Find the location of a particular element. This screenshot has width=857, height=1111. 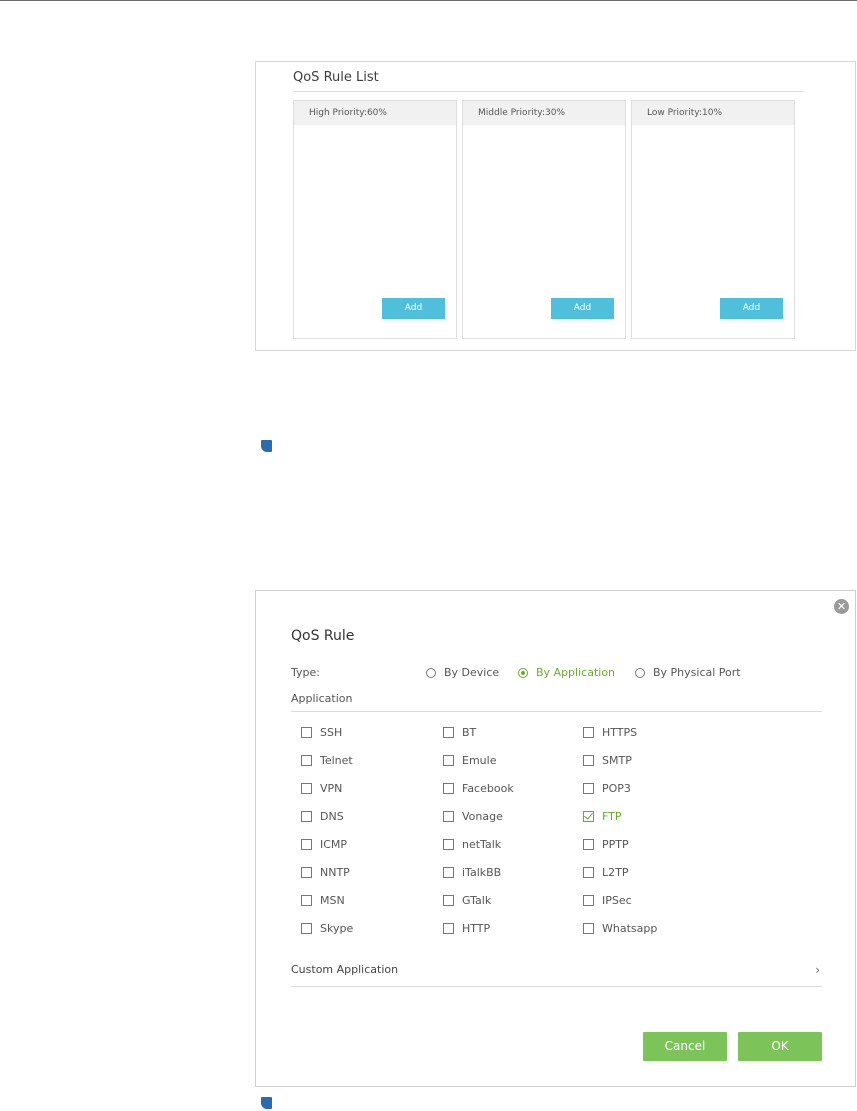

custom-application-divider is located at coordinates (556, 986).